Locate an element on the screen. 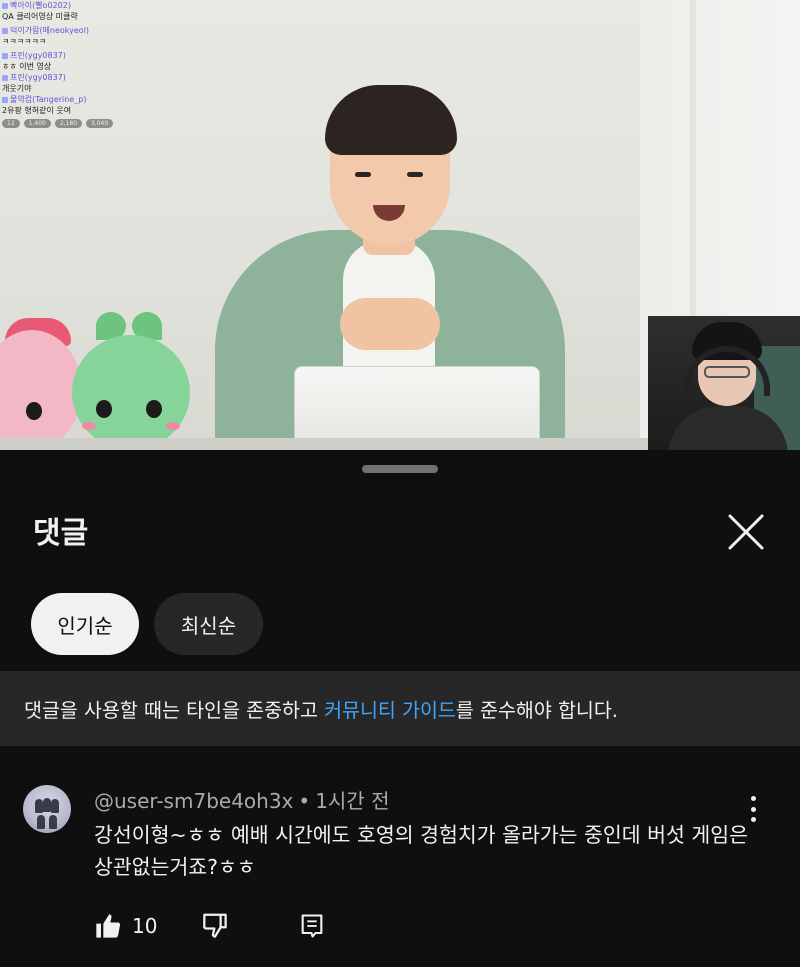 Image resolution: width=800 pixels, height=967 pixels. filter-chip-popular: 인기순 is located at coordinates (85, 624).